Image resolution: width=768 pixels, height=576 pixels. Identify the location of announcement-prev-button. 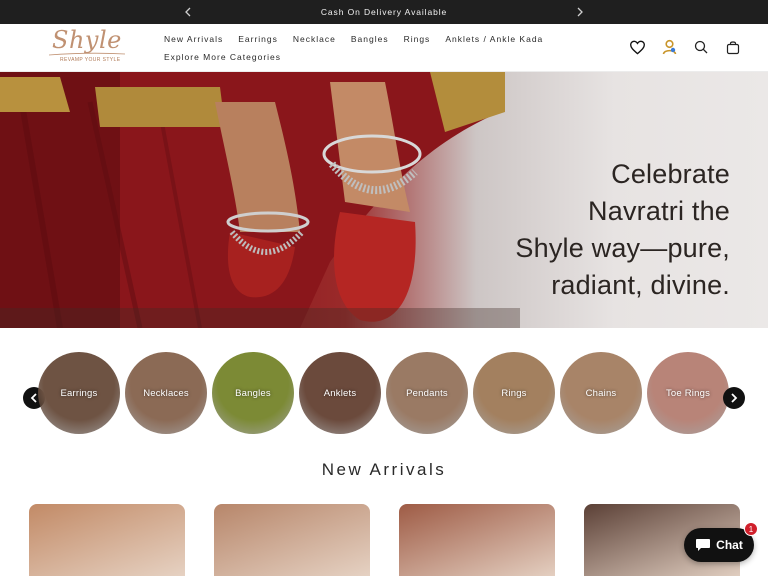
(188, 12).